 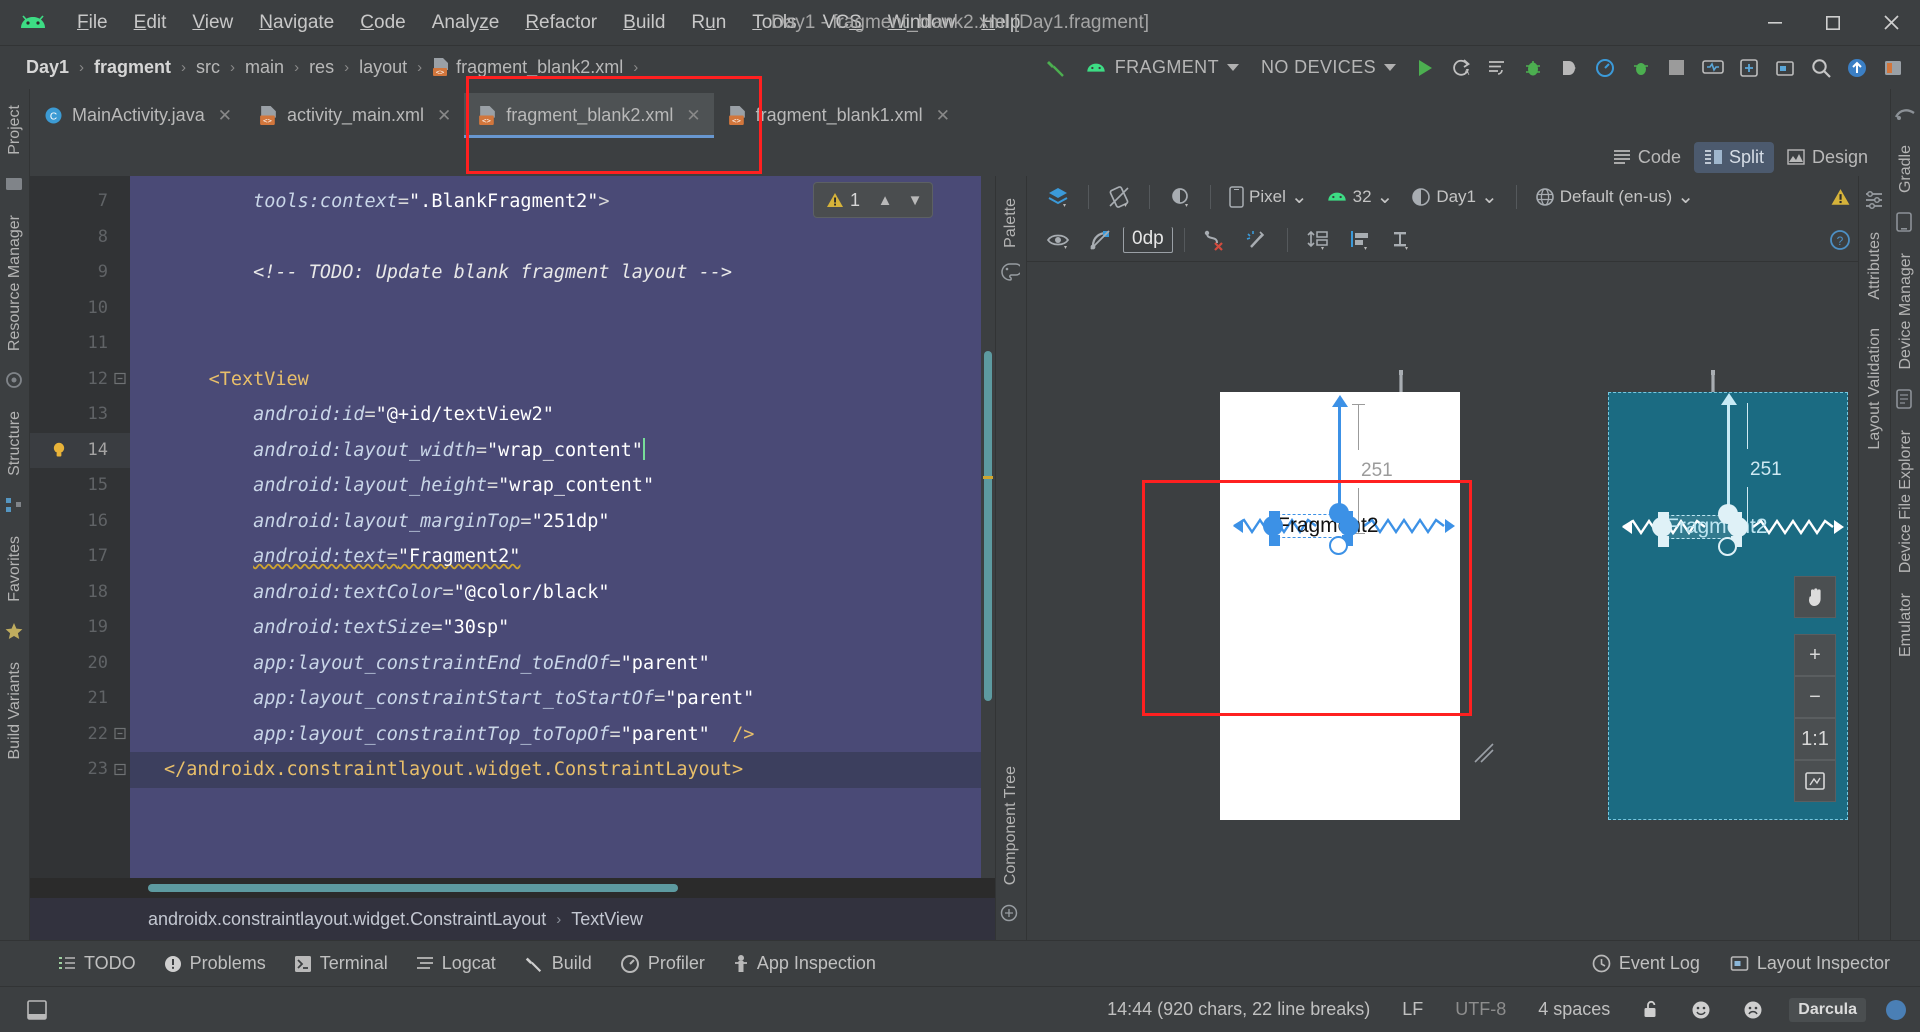 What do you see at coordinates (1011, 273) in the screenshot?
I see `palette-icon` at bounding box center [1011, 273].